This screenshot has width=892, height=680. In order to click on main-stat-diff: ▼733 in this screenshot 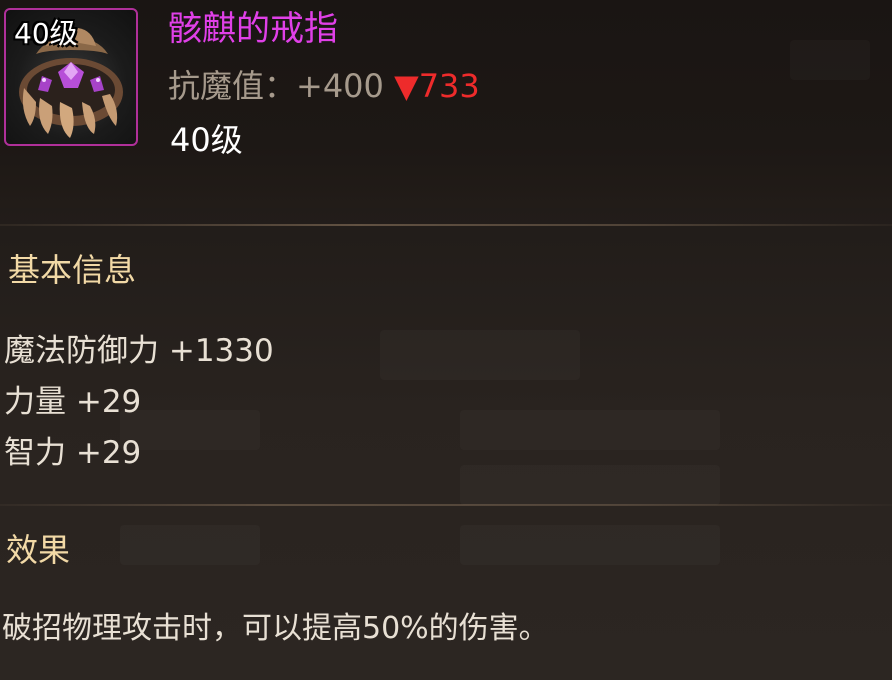, I will do `click(437, 86)`.